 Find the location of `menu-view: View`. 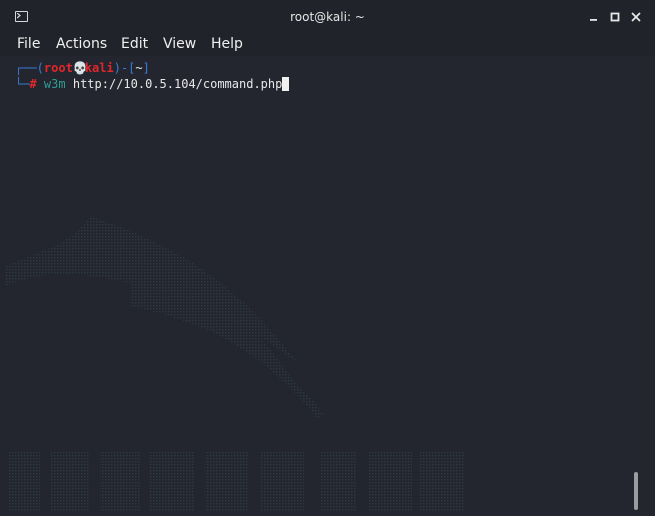

menu-view: View is located at coordinates (179, 45).